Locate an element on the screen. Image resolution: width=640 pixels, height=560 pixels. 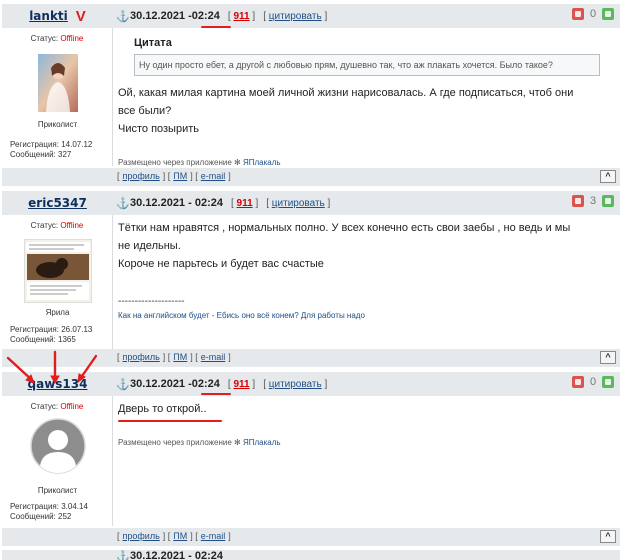
author-cell: eric5347 is located at coordinates (57, 203).